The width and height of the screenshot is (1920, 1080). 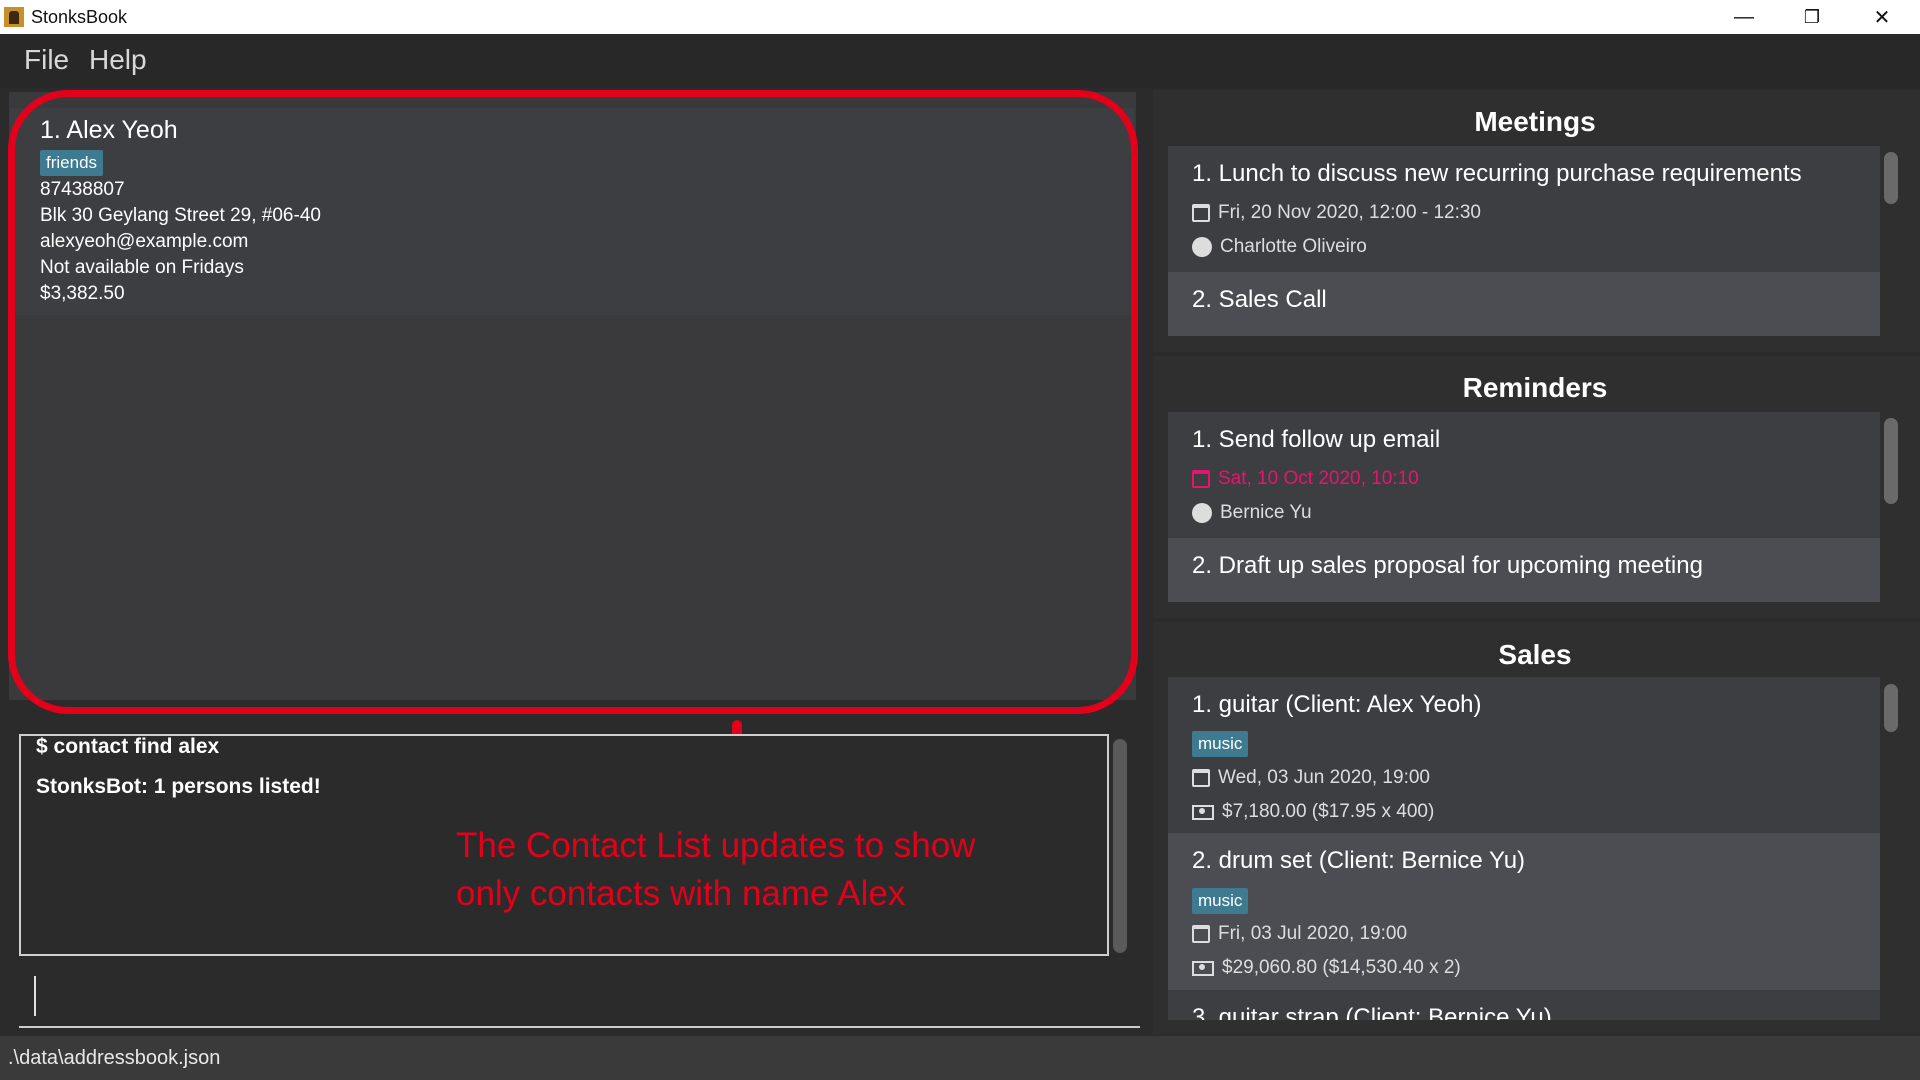 I want to click on annotation-text-line1: The Contact List updates to show, so click(x=716, y=845).